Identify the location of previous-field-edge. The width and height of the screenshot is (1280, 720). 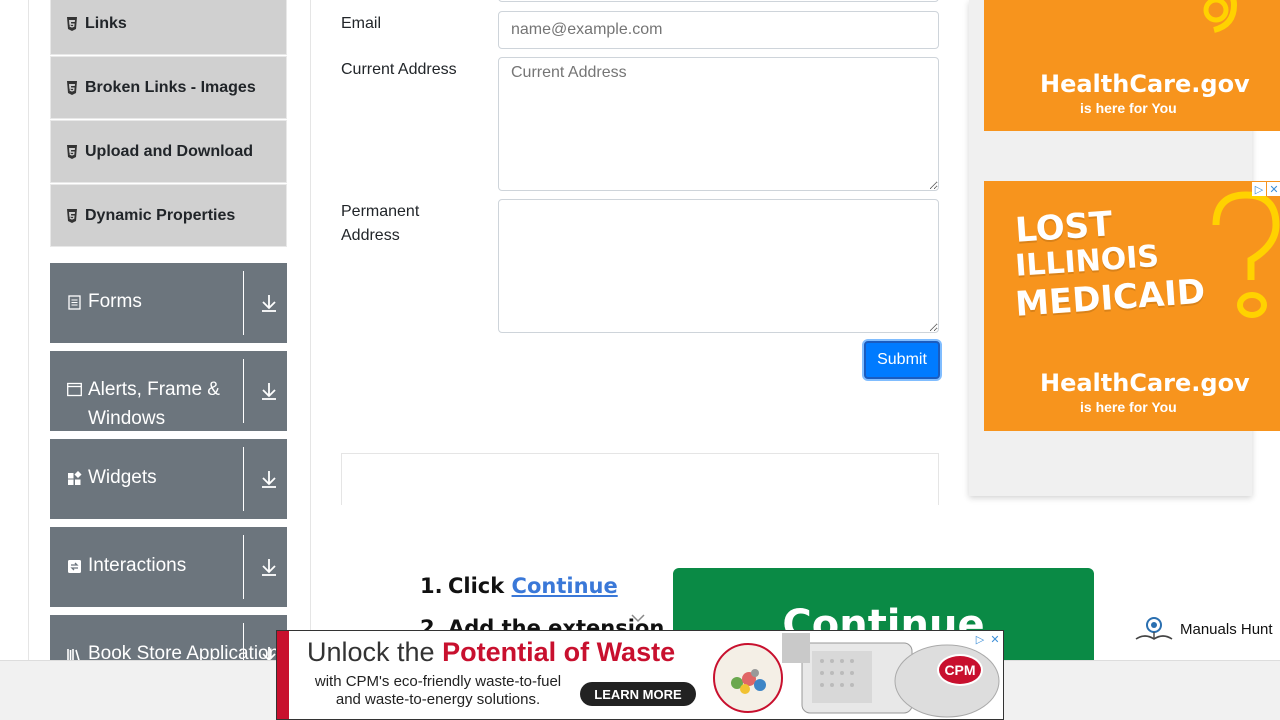
(718, 1).